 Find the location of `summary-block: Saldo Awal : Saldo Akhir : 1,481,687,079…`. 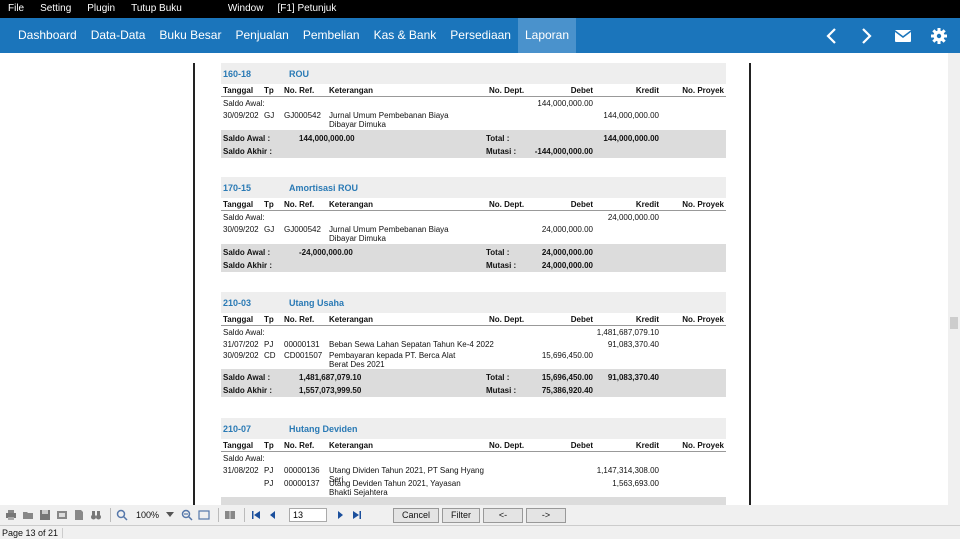

summary-block: Saldo Awal : Saldo Akhir : 1,481,687,079… is located at coordinates (473, 383).